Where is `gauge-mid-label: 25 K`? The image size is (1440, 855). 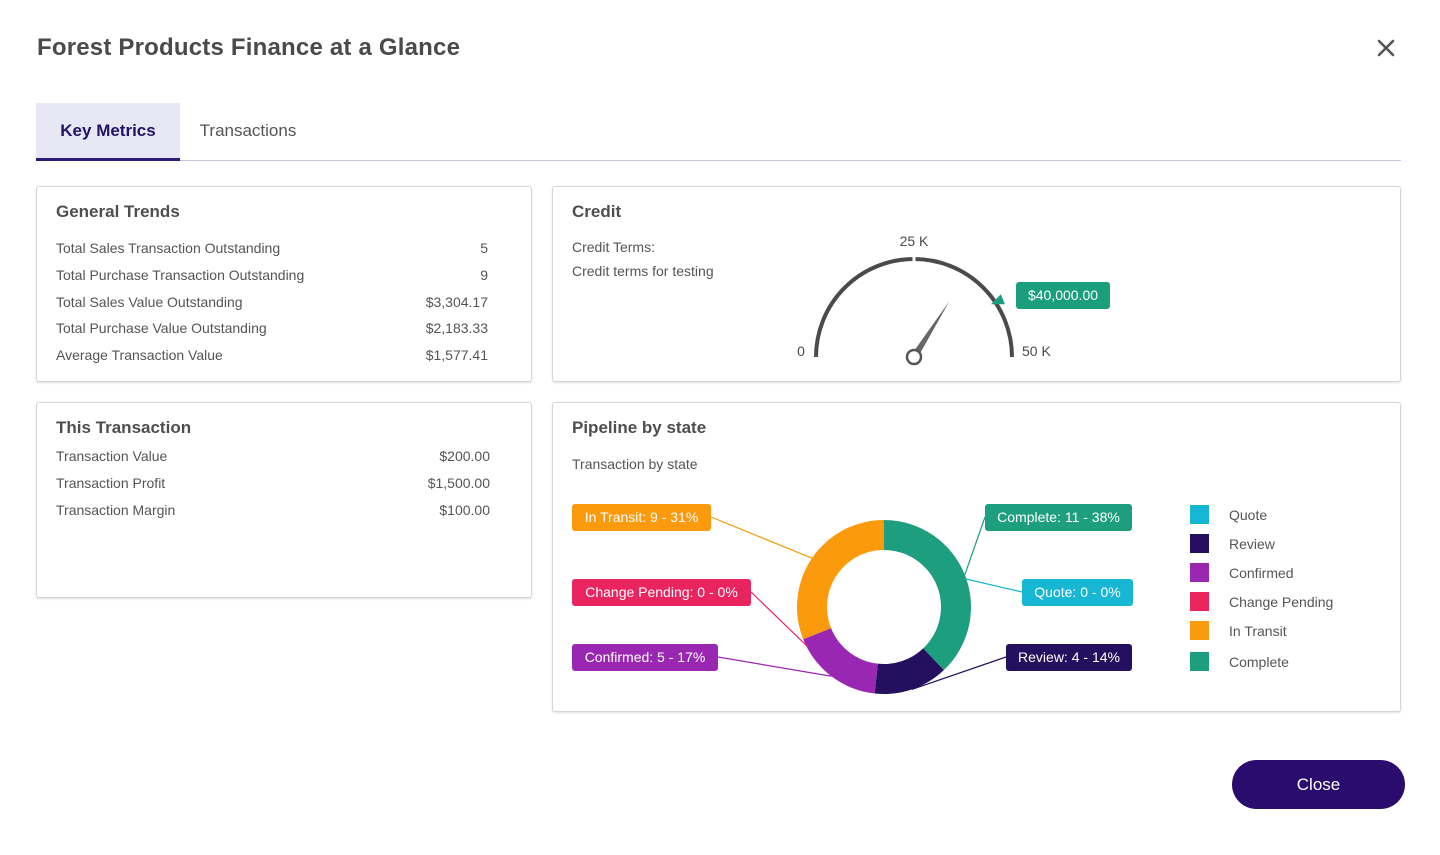
gauge-mid-label: 25 K is located at coordinates (914, 241).